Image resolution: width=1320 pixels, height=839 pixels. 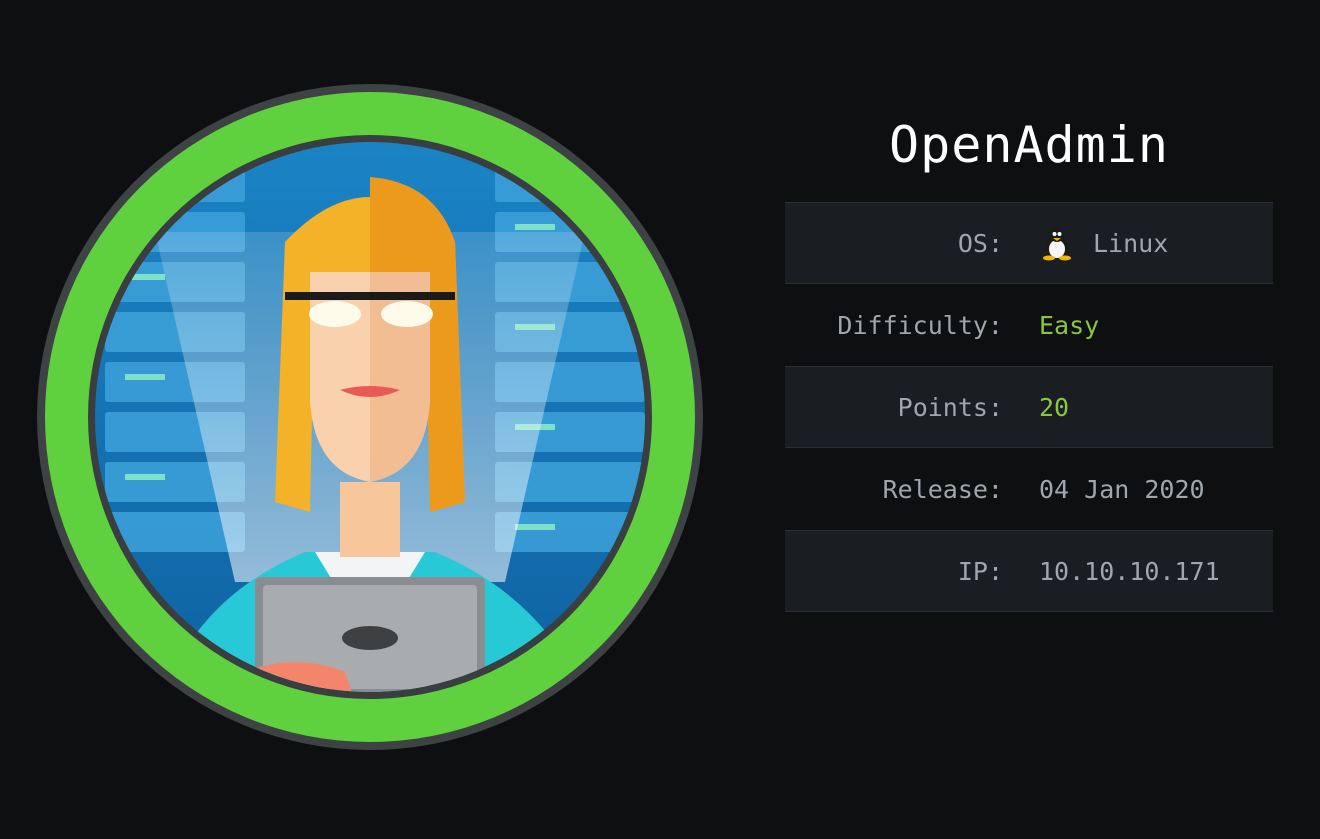 I want to click on info-row-release: Release: 04 Jan 2020, so click(x=1029, y=489).